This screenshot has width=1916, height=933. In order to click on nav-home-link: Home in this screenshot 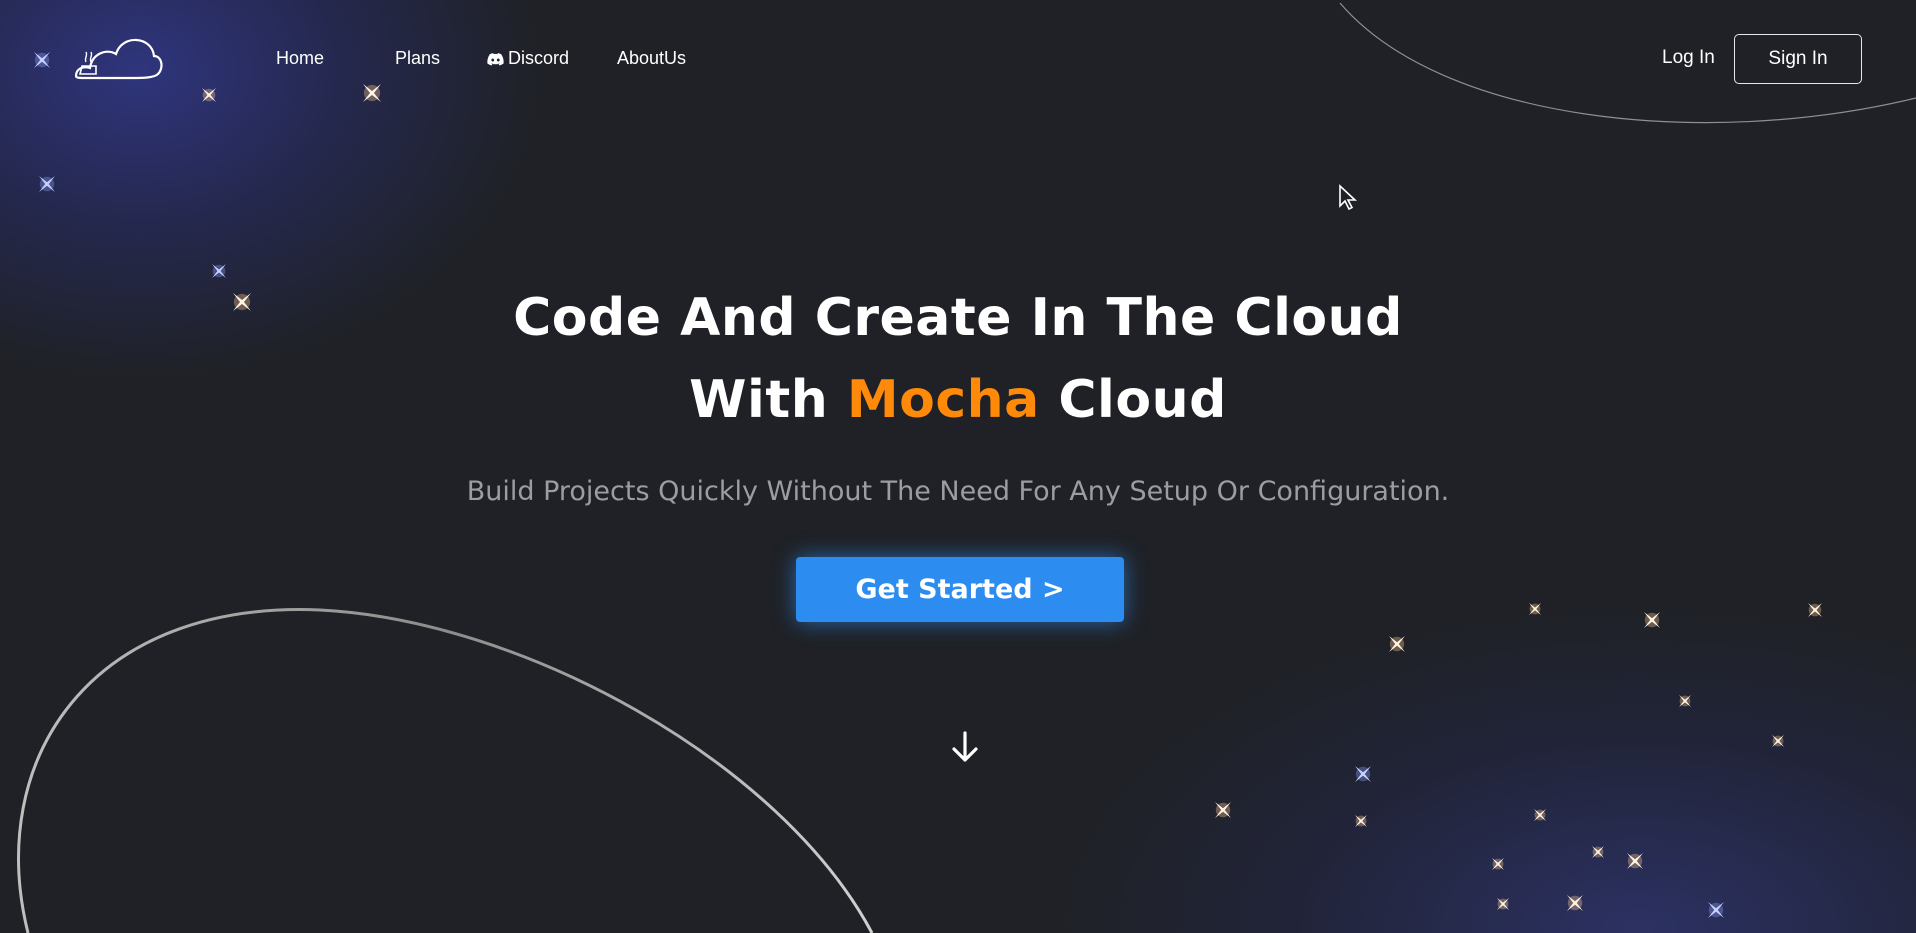, I will do `click(300, 58)`.